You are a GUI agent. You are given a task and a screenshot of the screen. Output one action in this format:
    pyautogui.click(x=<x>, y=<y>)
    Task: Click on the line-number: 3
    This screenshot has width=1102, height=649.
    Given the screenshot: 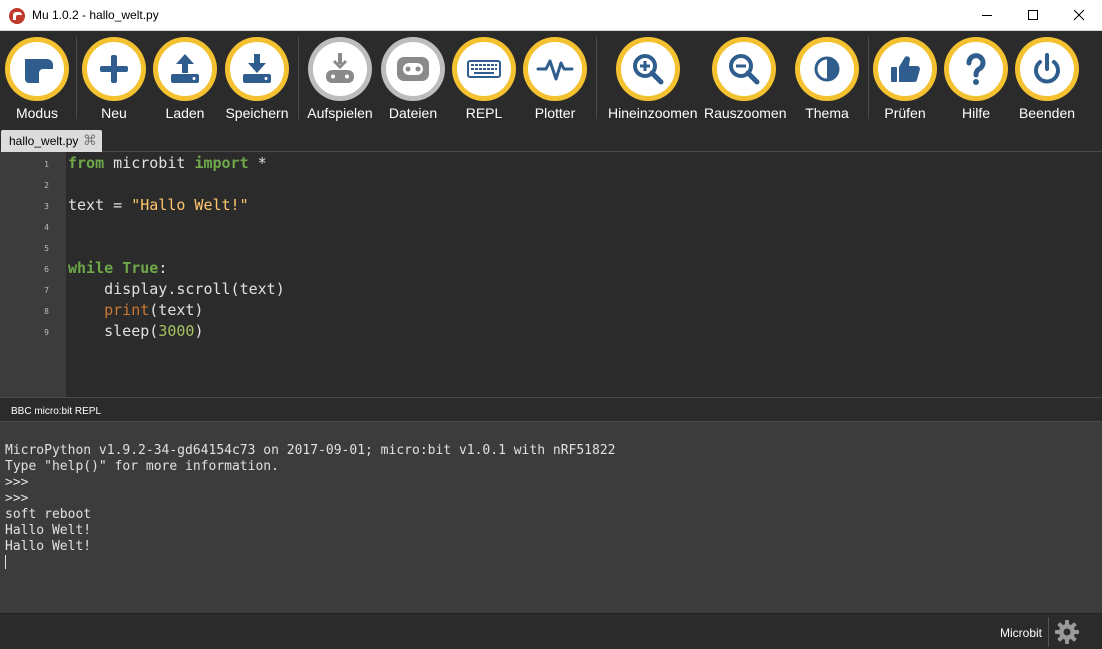 What is the action you would take?
    pyautogui.click(x=46, y=206)
    